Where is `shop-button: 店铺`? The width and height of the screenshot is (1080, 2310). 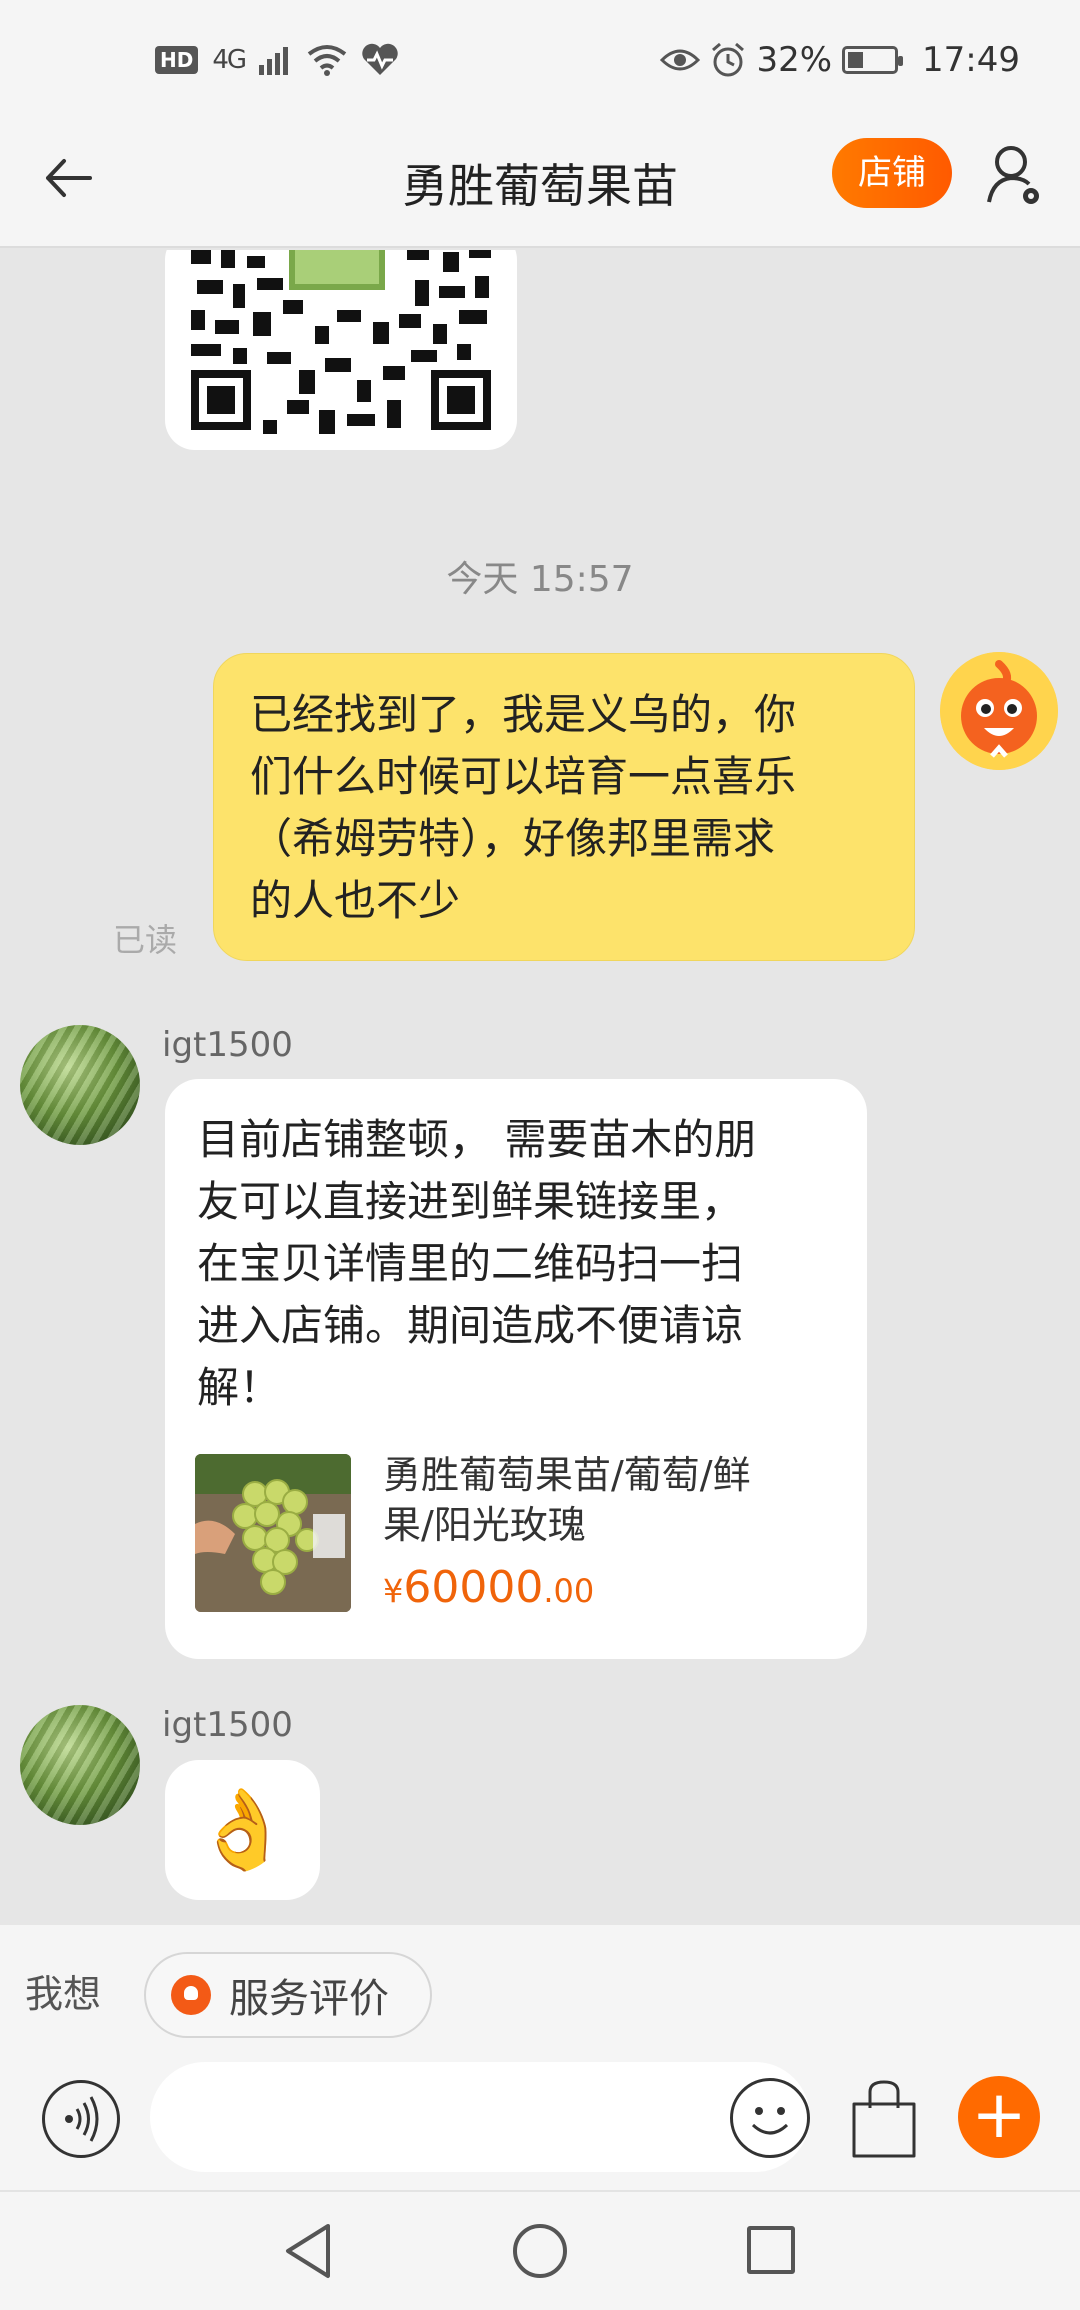 shop-button: 店铺 is located at coordinates (892, 173).